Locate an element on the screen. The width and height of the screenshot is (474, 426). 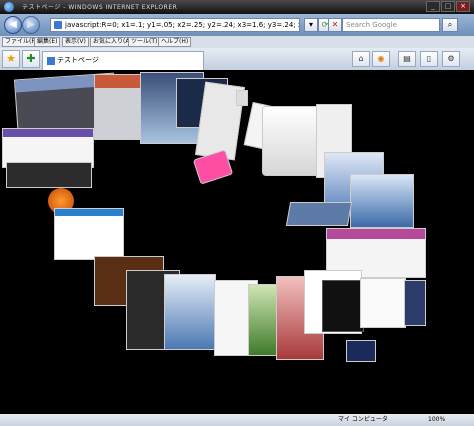
forward-button: ▶ is located at coordinates (31, 25).